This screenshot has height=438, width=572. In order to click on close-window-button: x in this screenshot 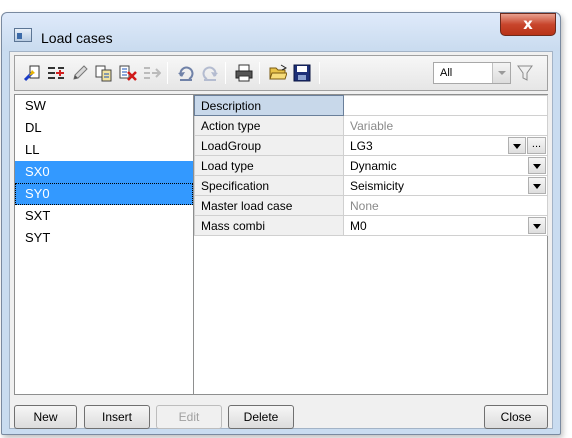, I will do `click(528, 24)`.